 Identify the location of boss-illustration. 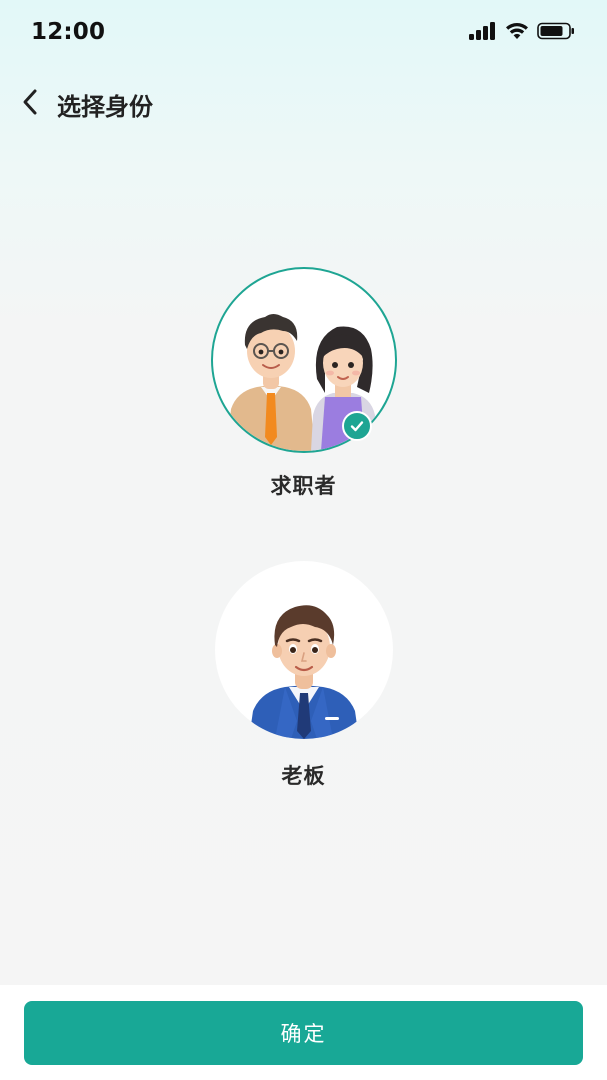
(303, 672).